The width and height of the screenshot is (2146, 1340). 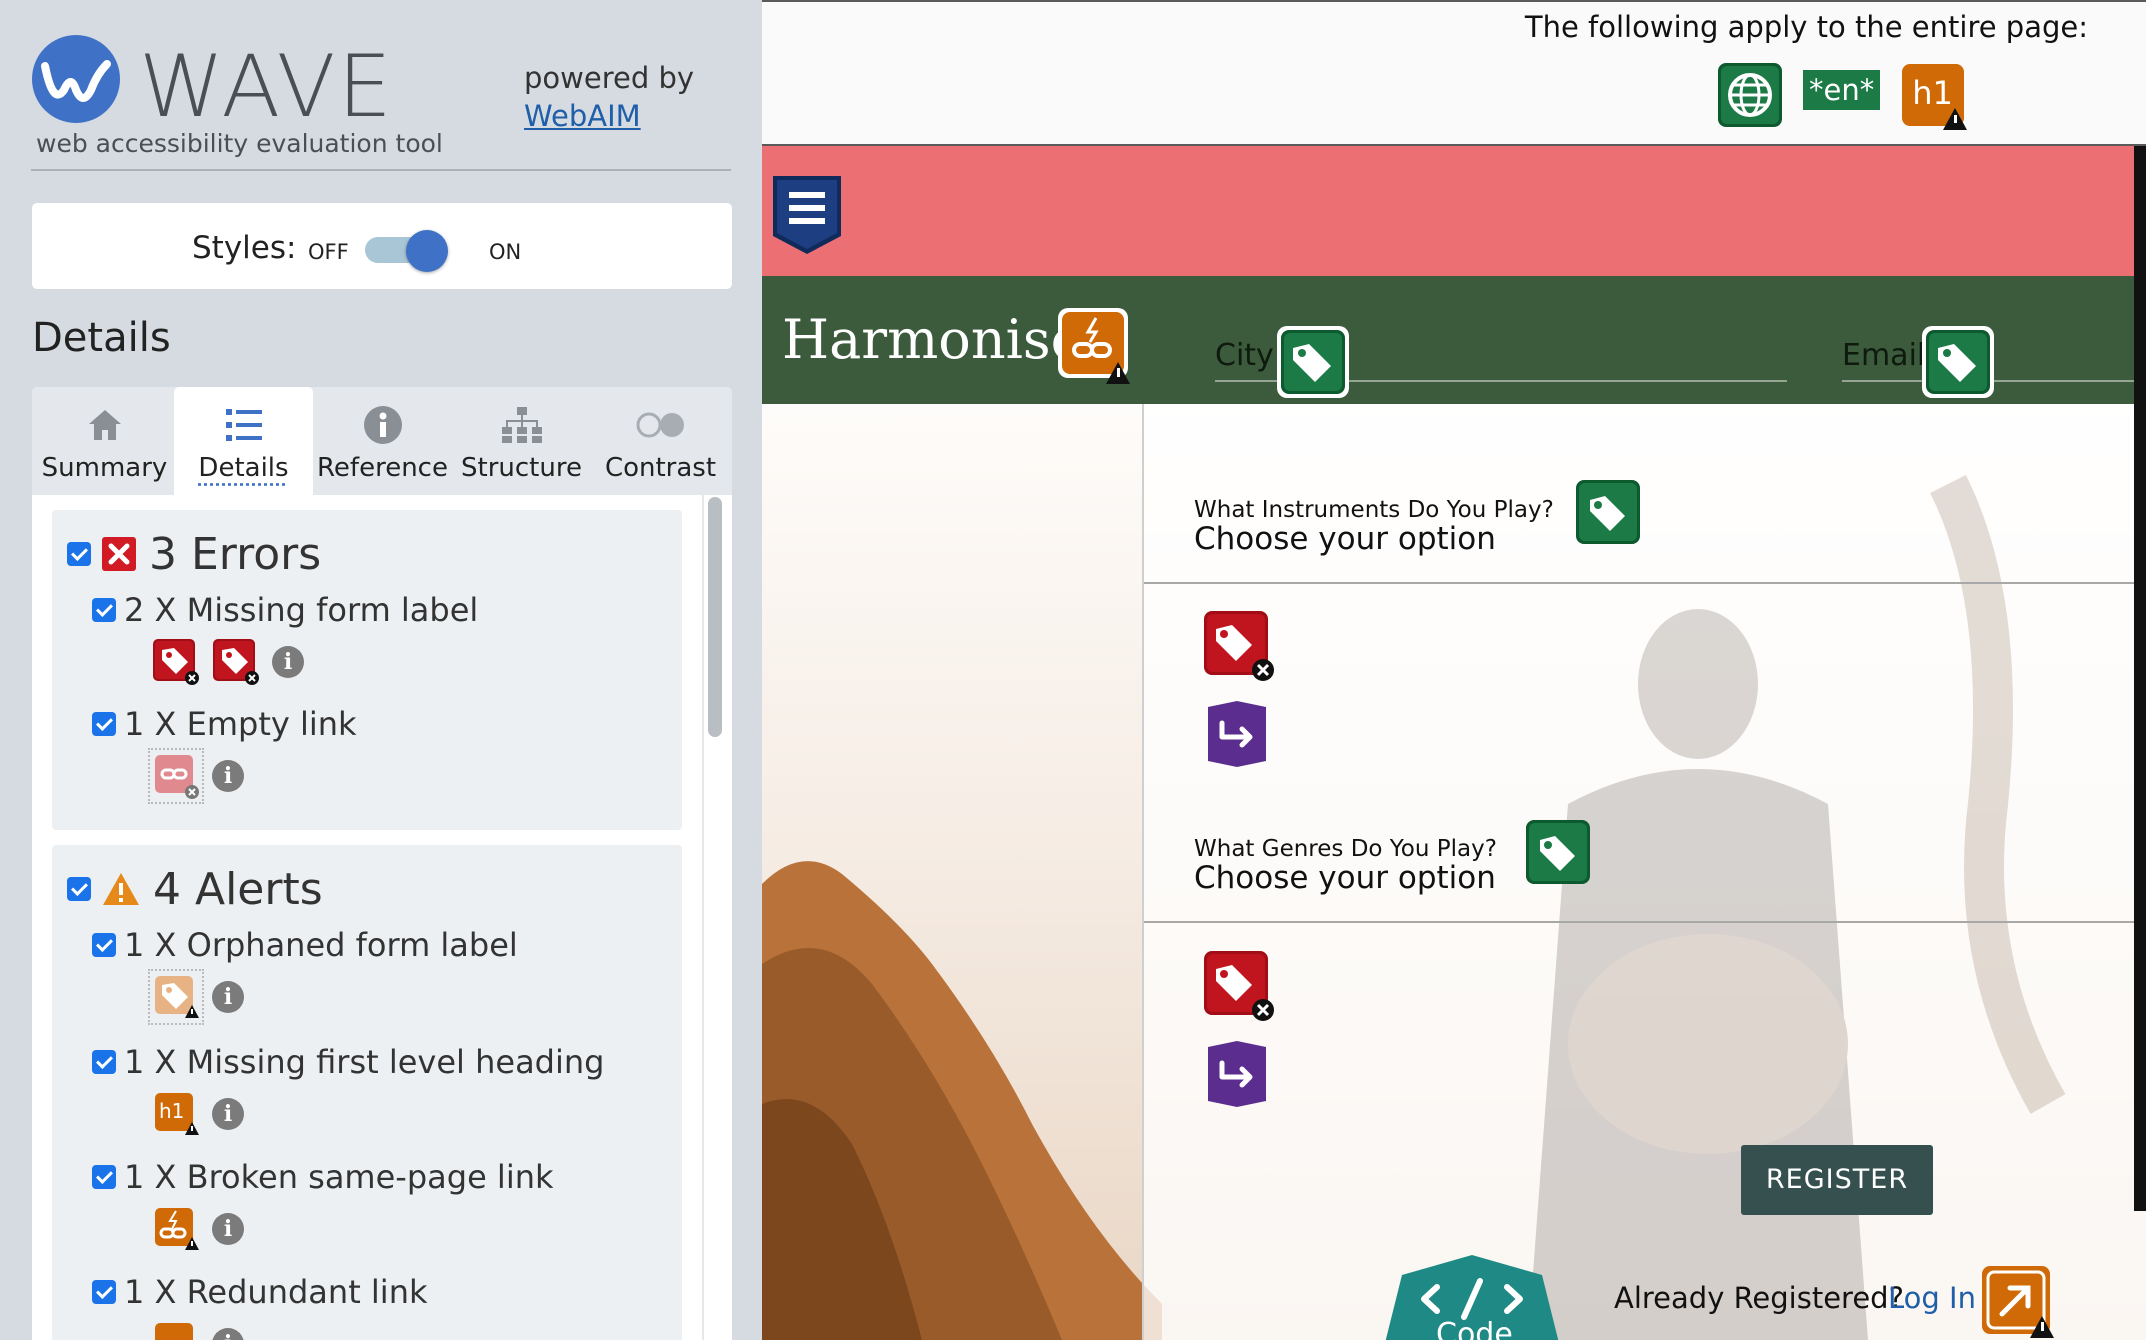 I want to click on email-label-feature-icon, so click(x=1958, y=362).